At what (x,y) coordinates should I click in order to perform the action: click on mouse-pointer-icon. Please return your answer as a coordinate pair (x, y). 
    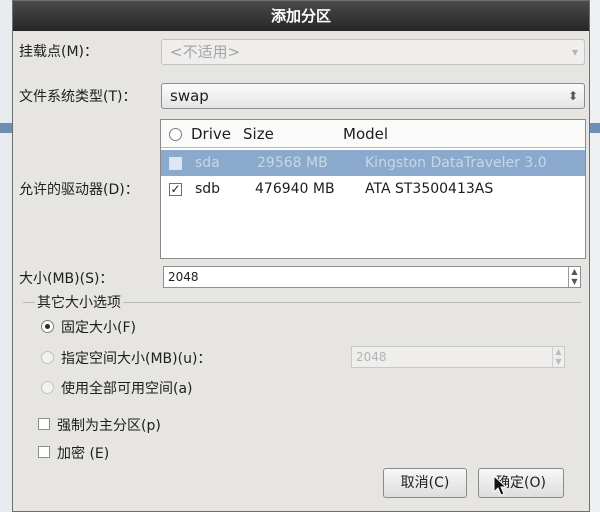
    Looking at the image, I should click on (500, 485).